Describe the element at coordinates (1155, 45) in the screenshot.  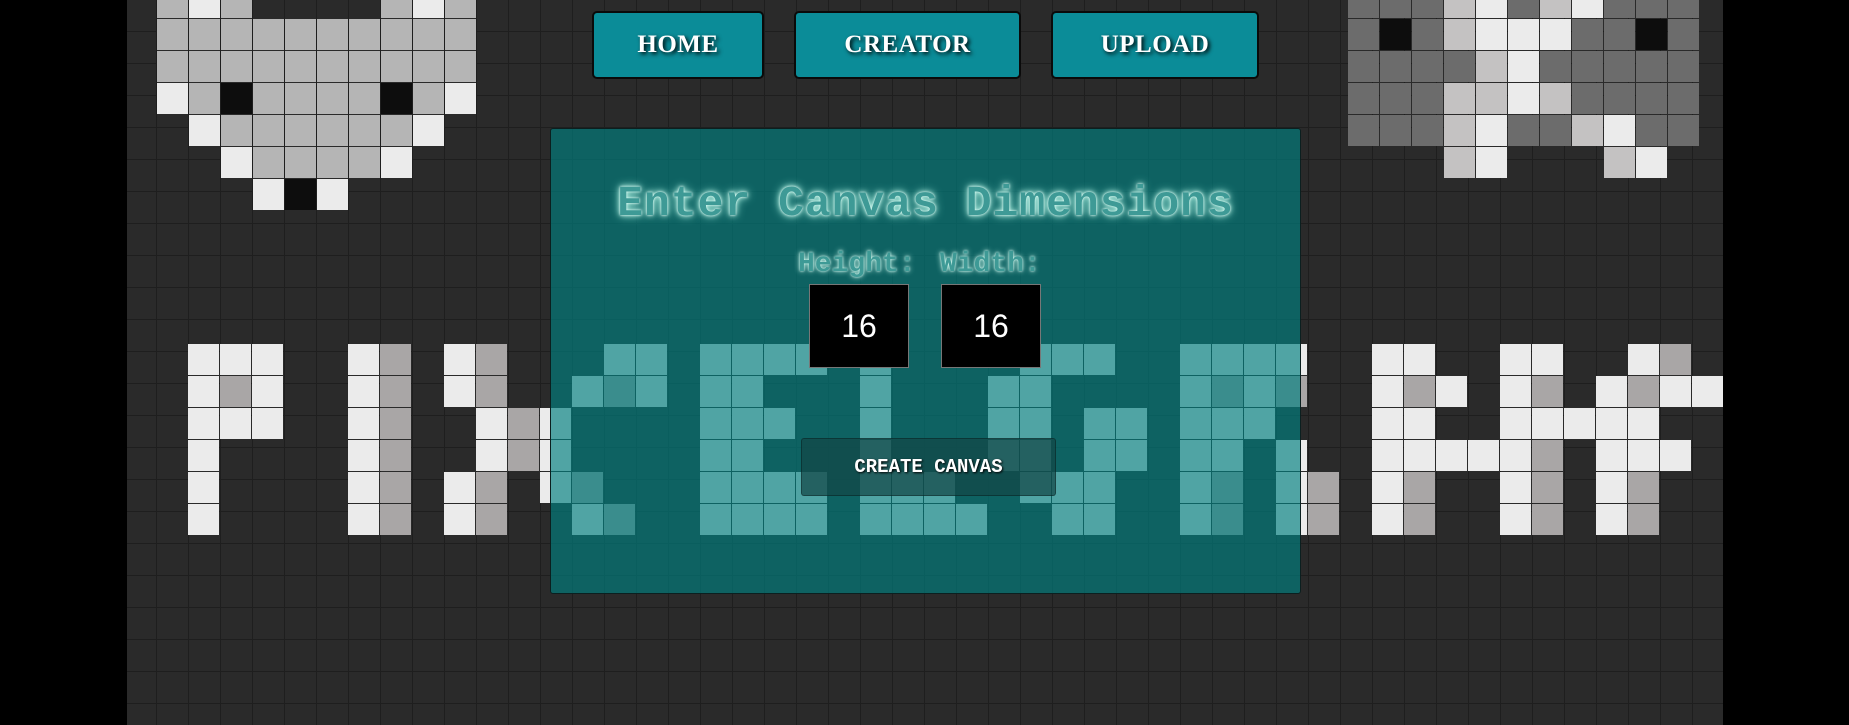
I see `upload-button: UPLOAD` at that location.